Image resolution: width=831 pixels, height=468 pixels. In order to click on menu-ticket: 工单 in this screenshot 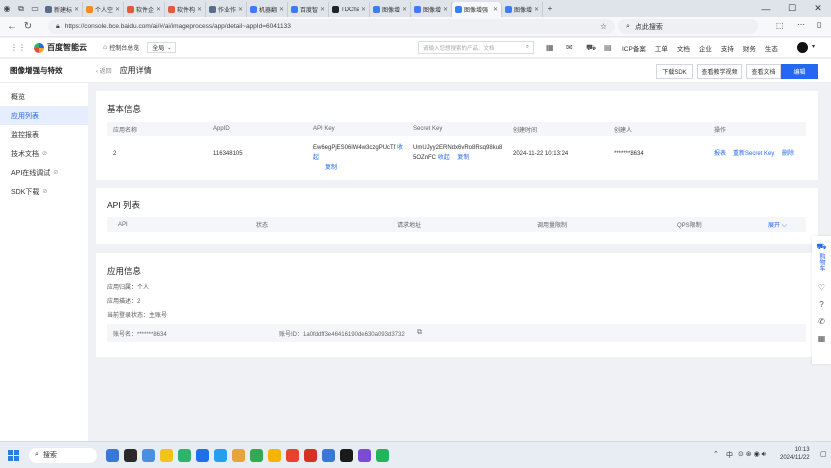, I will do `click(661, 48)`.